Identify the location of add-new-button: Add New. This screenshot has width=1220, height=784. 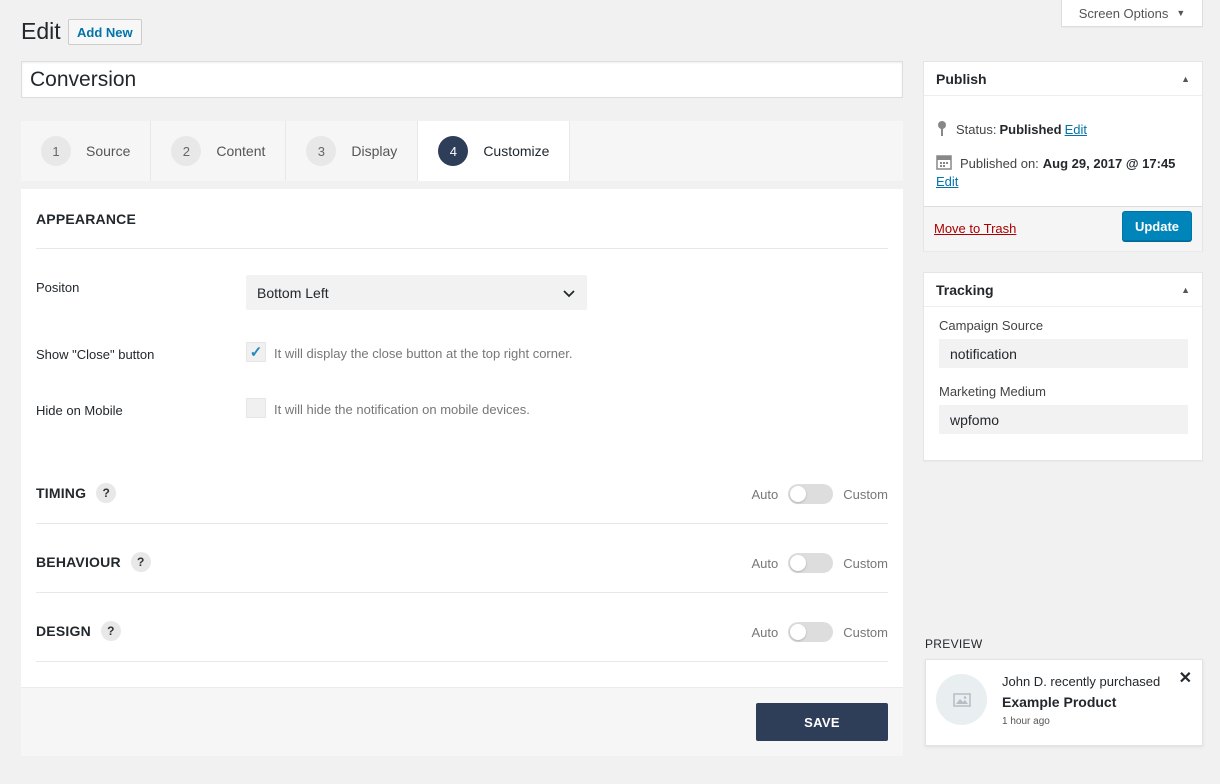
(105, 32).